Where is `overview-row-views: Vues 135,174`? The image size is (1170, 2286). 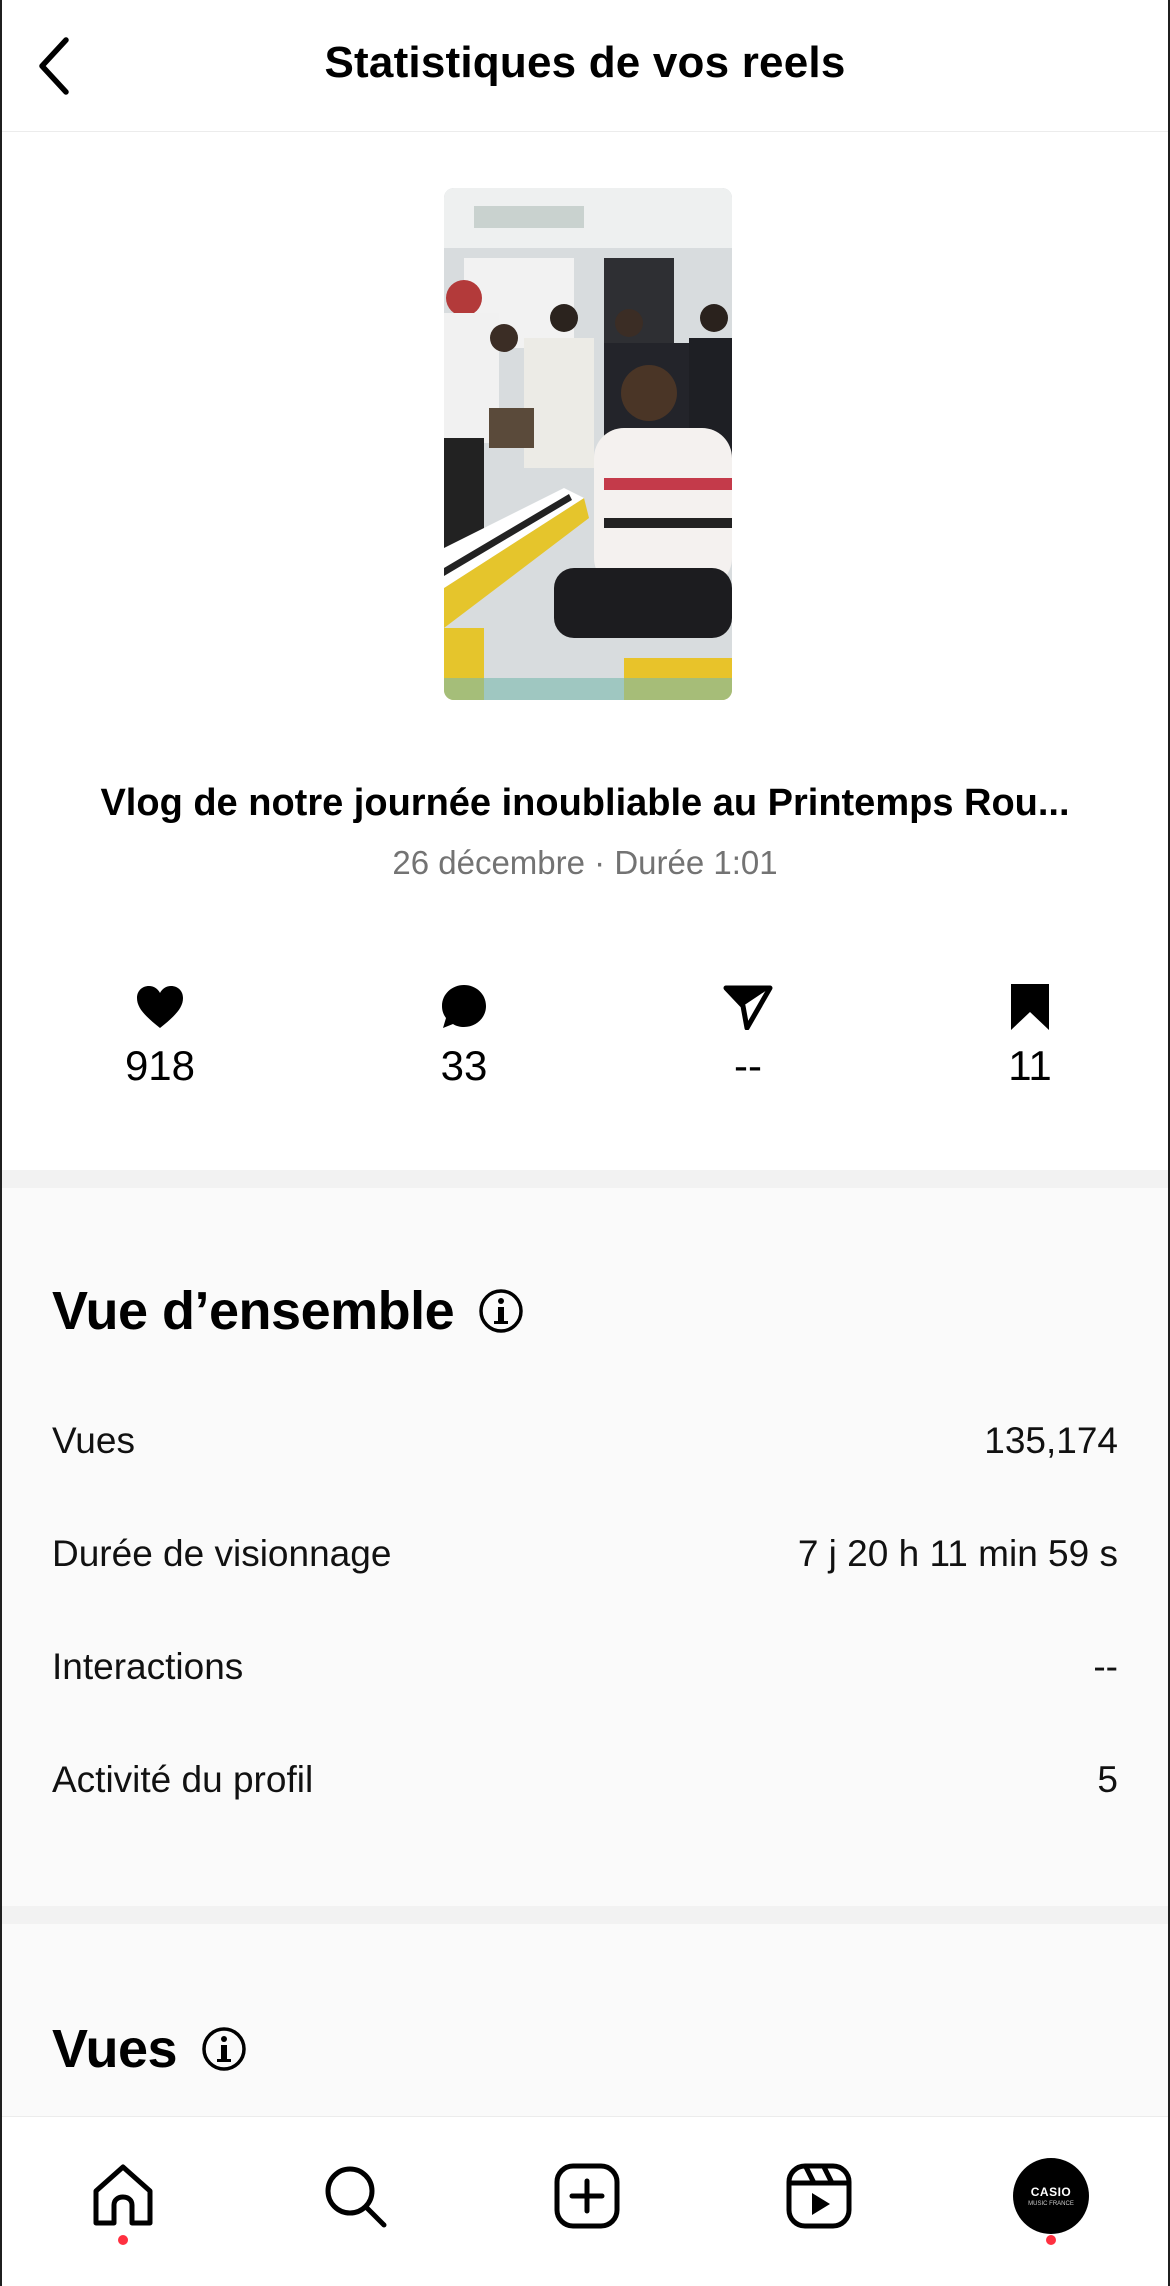
overview-row-views: Vues 135,174 is located at coordinates (585, 1441).